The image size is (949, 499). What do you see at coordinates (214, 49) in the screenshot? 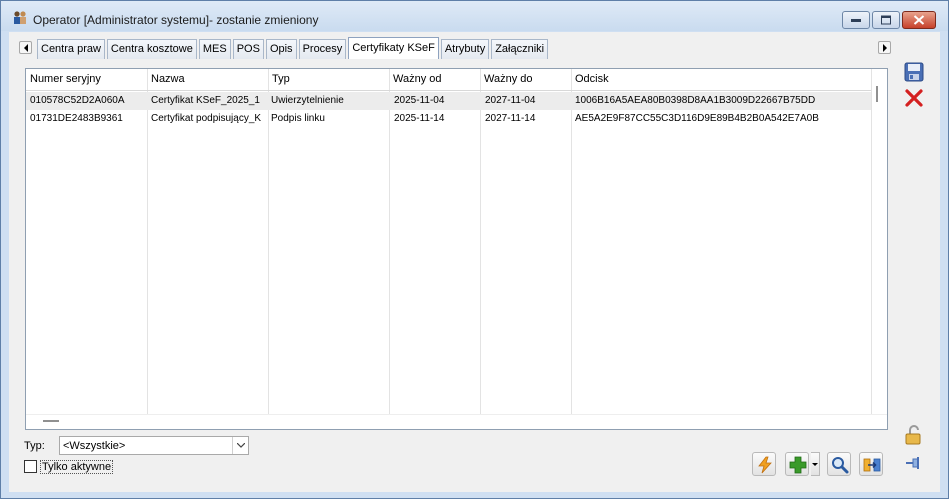
I see `tab-mes: MES` at bounding box center [214, 49].